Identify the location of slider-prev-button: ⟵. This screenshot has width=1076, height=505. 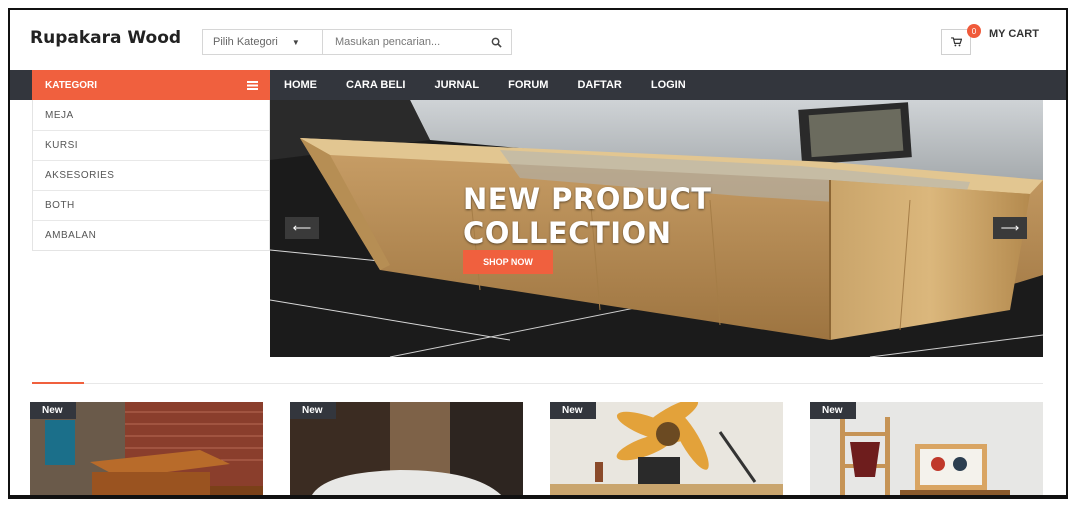
(302, 228).